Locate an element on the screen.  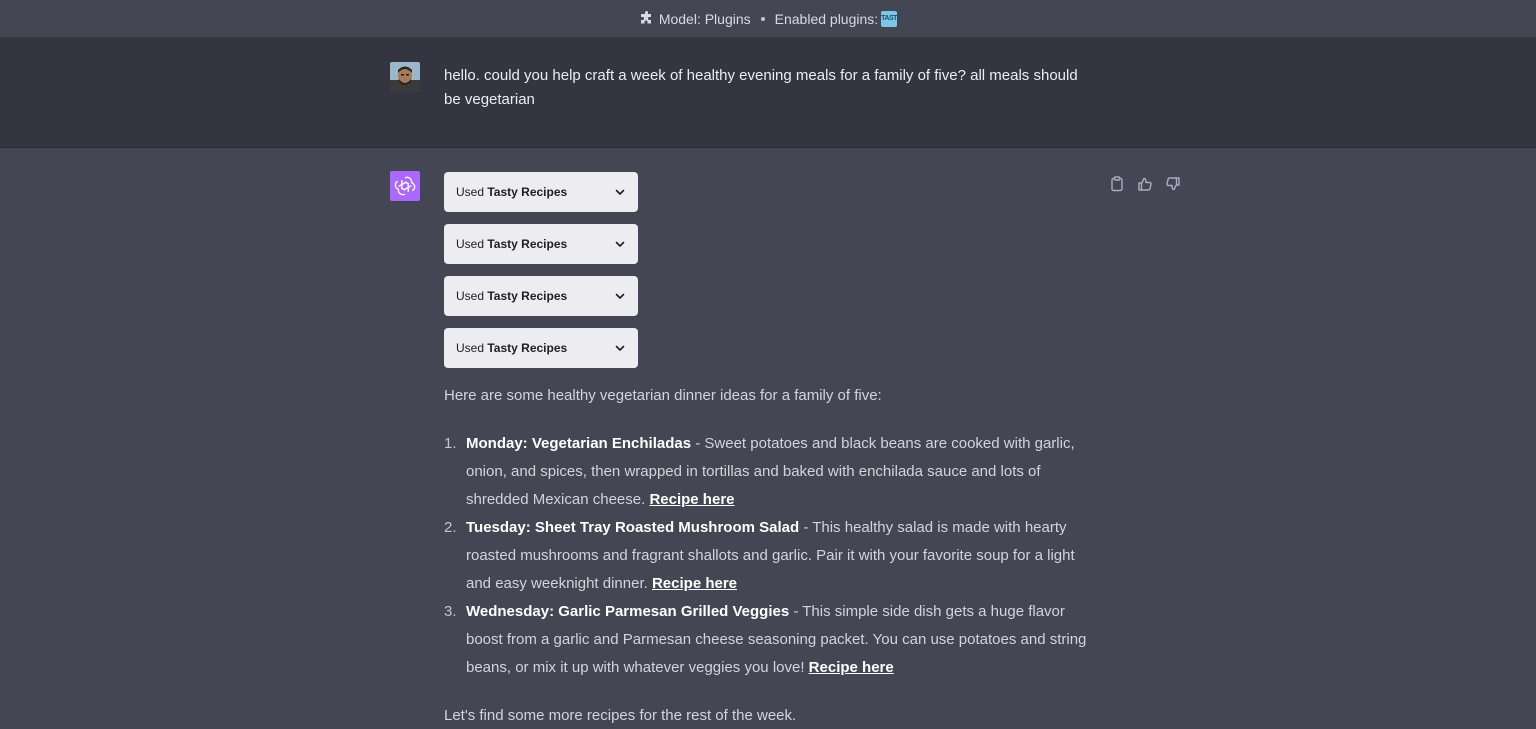
thumbs-down-icon is located at coordinates (1173, 184).